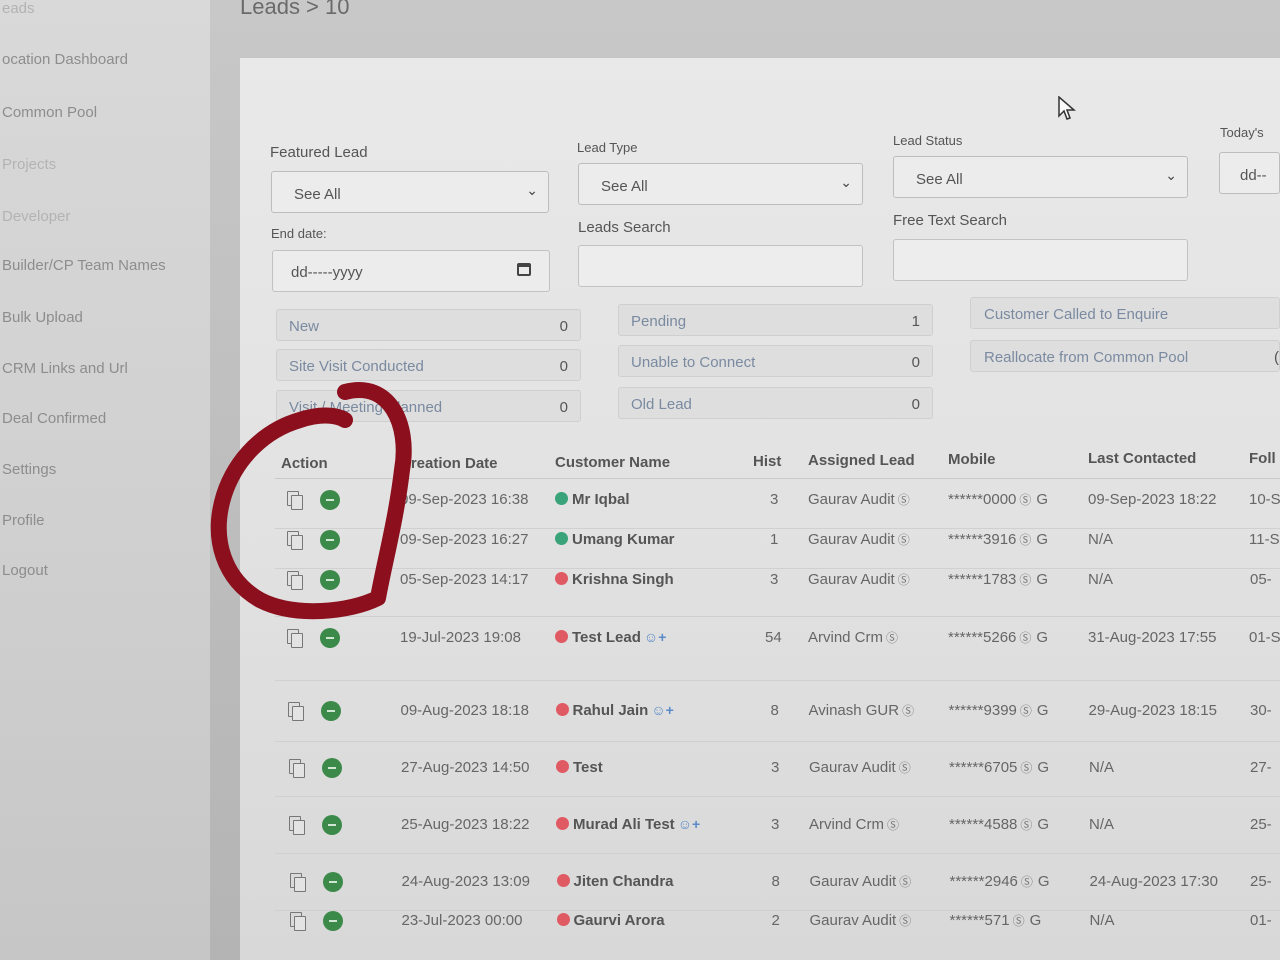  What do you see at coordinates (972, 459) in the screenshot?
I see `column-mobile: Mobile` at bounding box center [972, 459].